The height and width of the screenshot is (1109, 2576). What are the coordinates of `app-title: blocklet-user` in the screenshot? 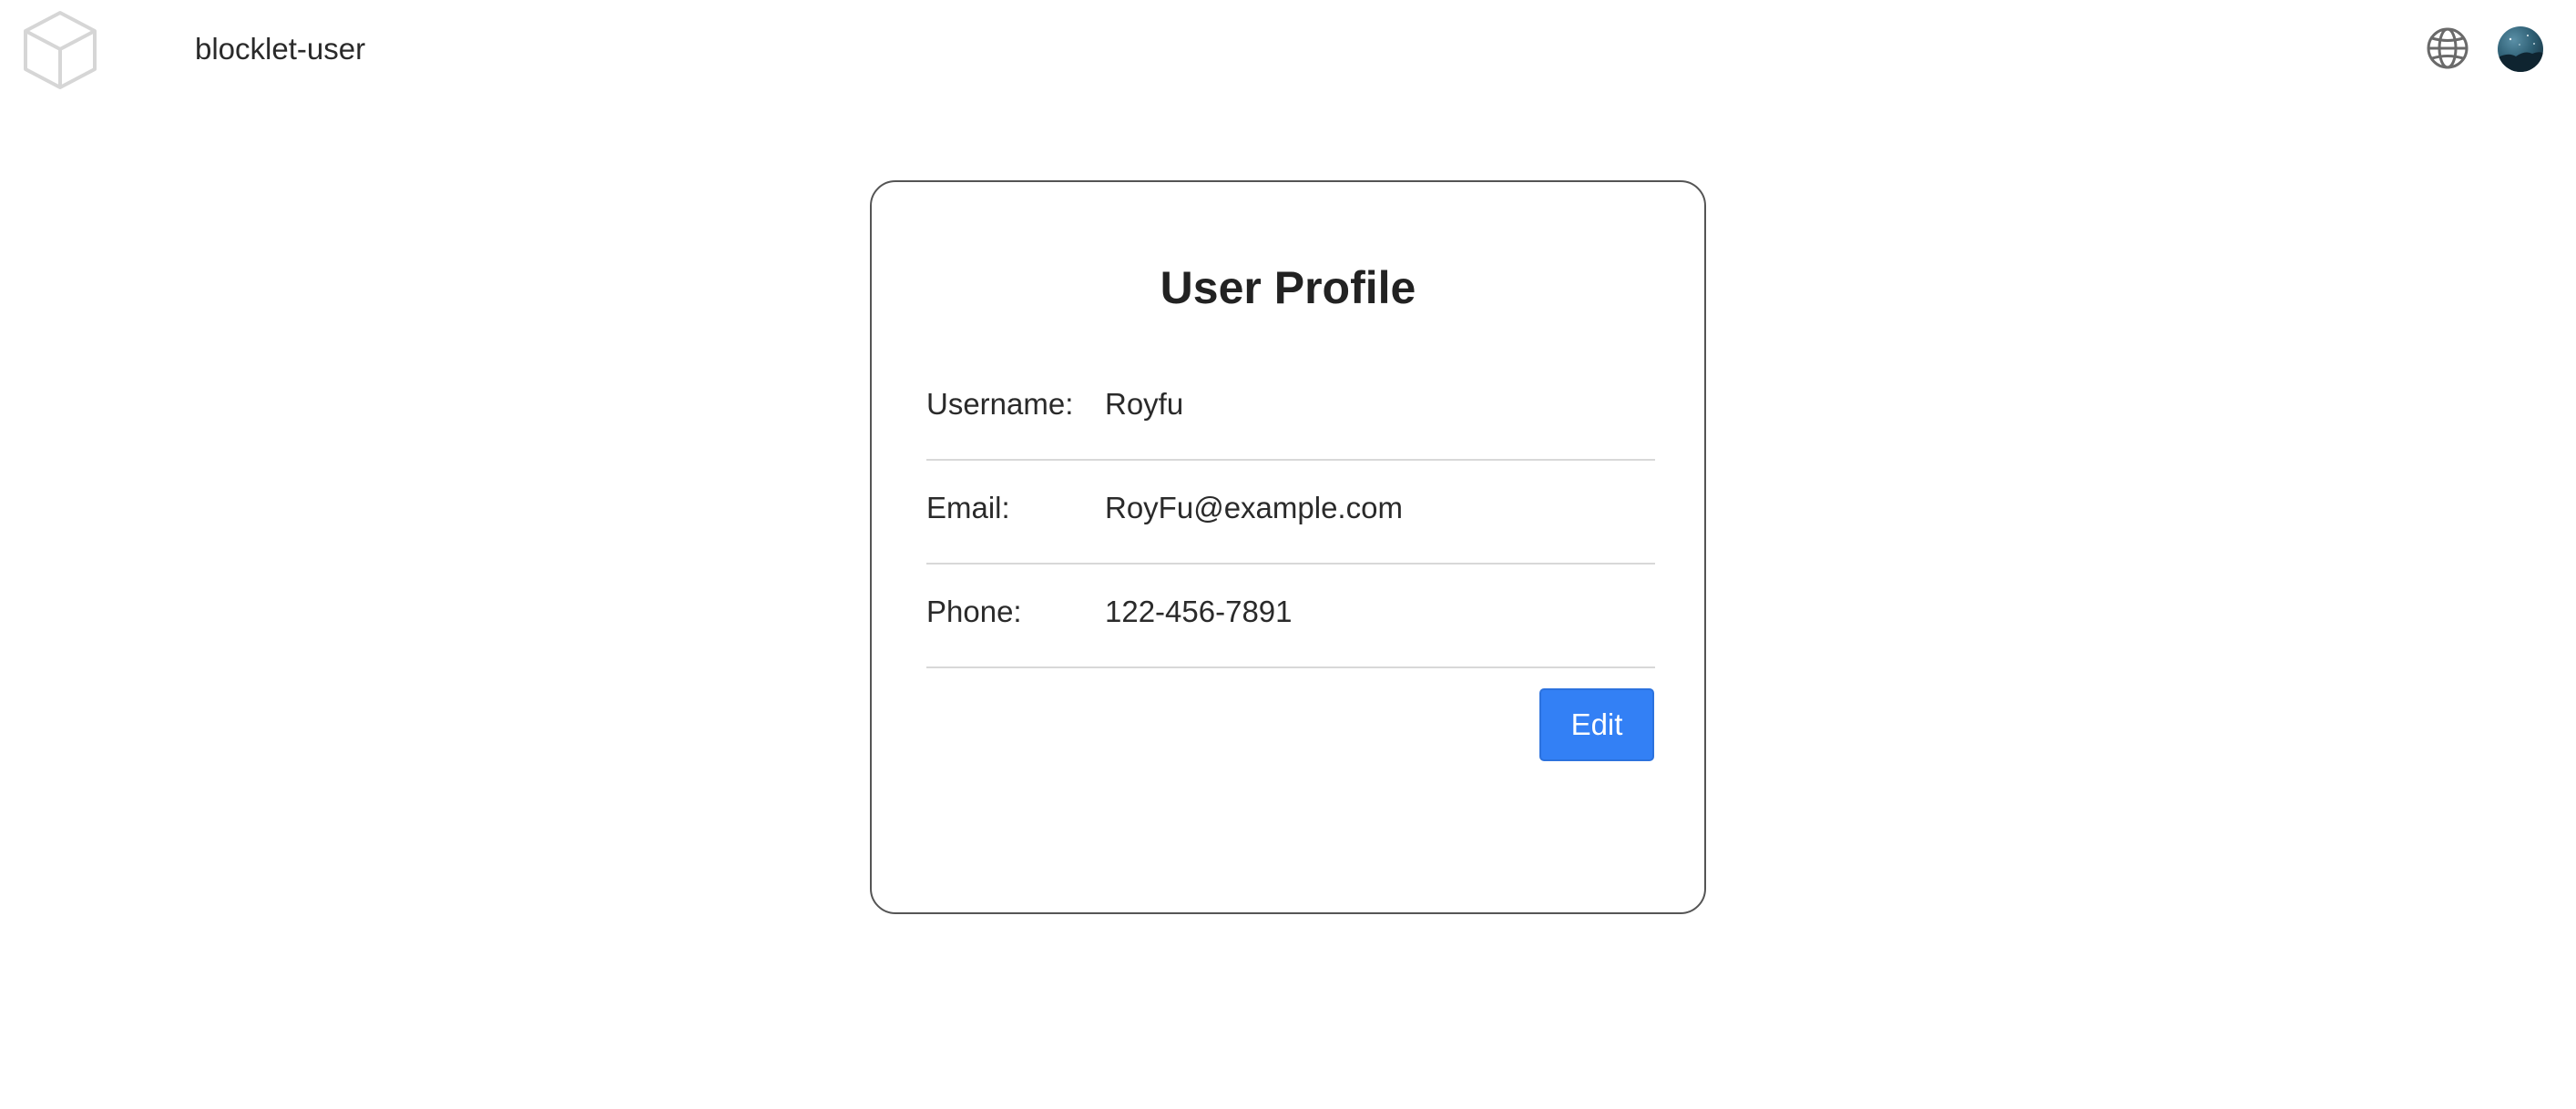 It's located at (280, 49).